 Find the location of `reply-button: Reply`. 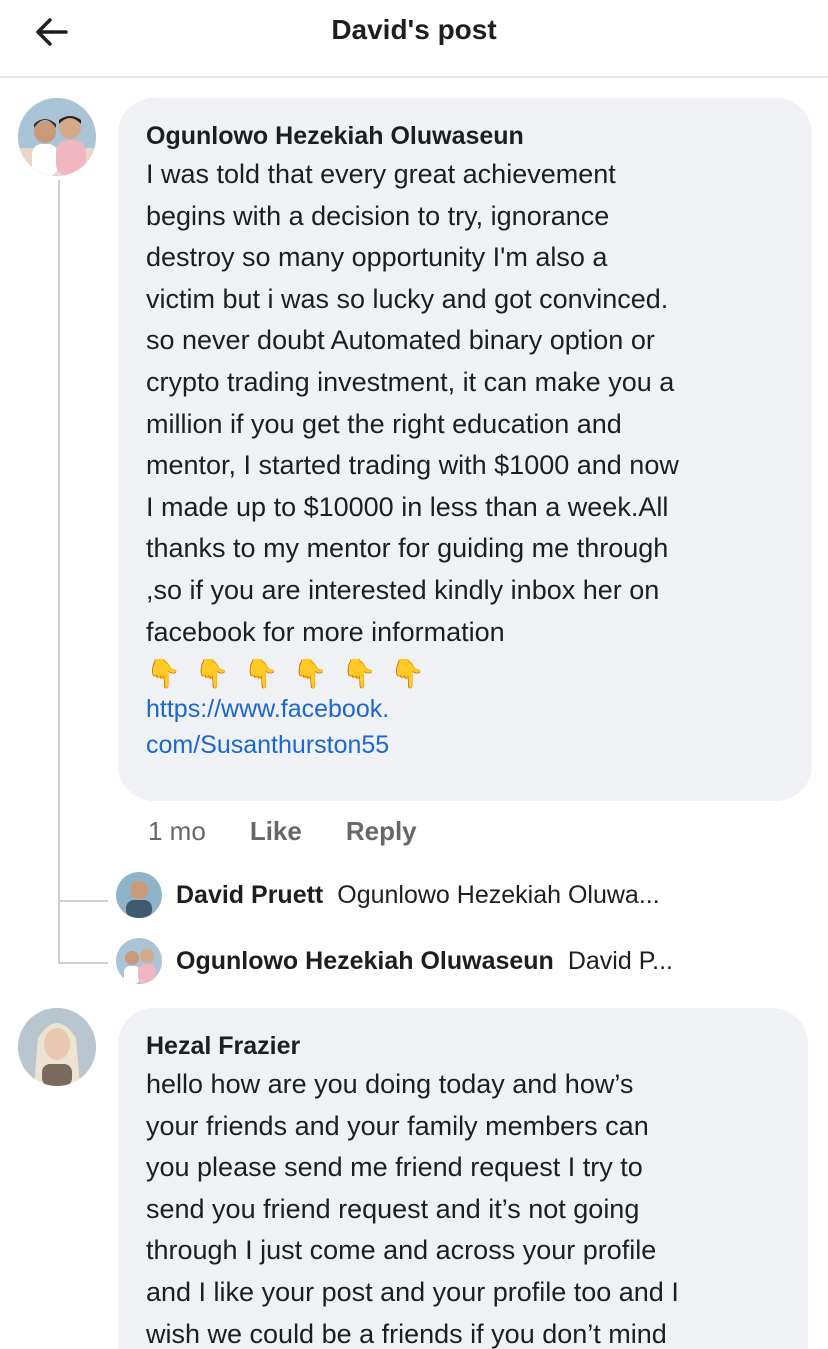

reply-button: Reply is located at coordinates (381, 831).